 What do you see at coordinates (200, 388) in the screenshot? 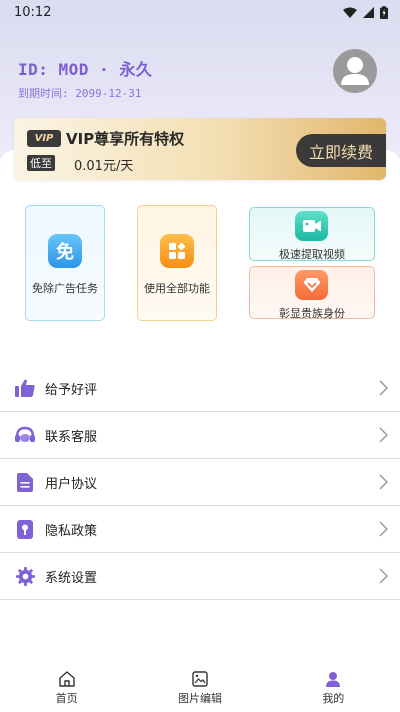
I see `menu-item-rate: 给予好评` at bounding box center [200, 388].